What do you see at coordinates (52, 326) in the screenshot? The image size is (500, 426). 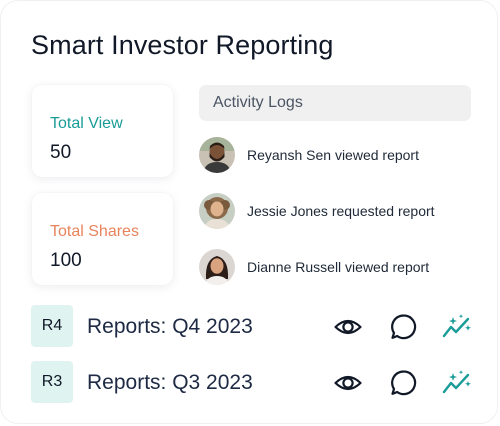 I see `report-badge: R4` at bounding box center [52, 326].